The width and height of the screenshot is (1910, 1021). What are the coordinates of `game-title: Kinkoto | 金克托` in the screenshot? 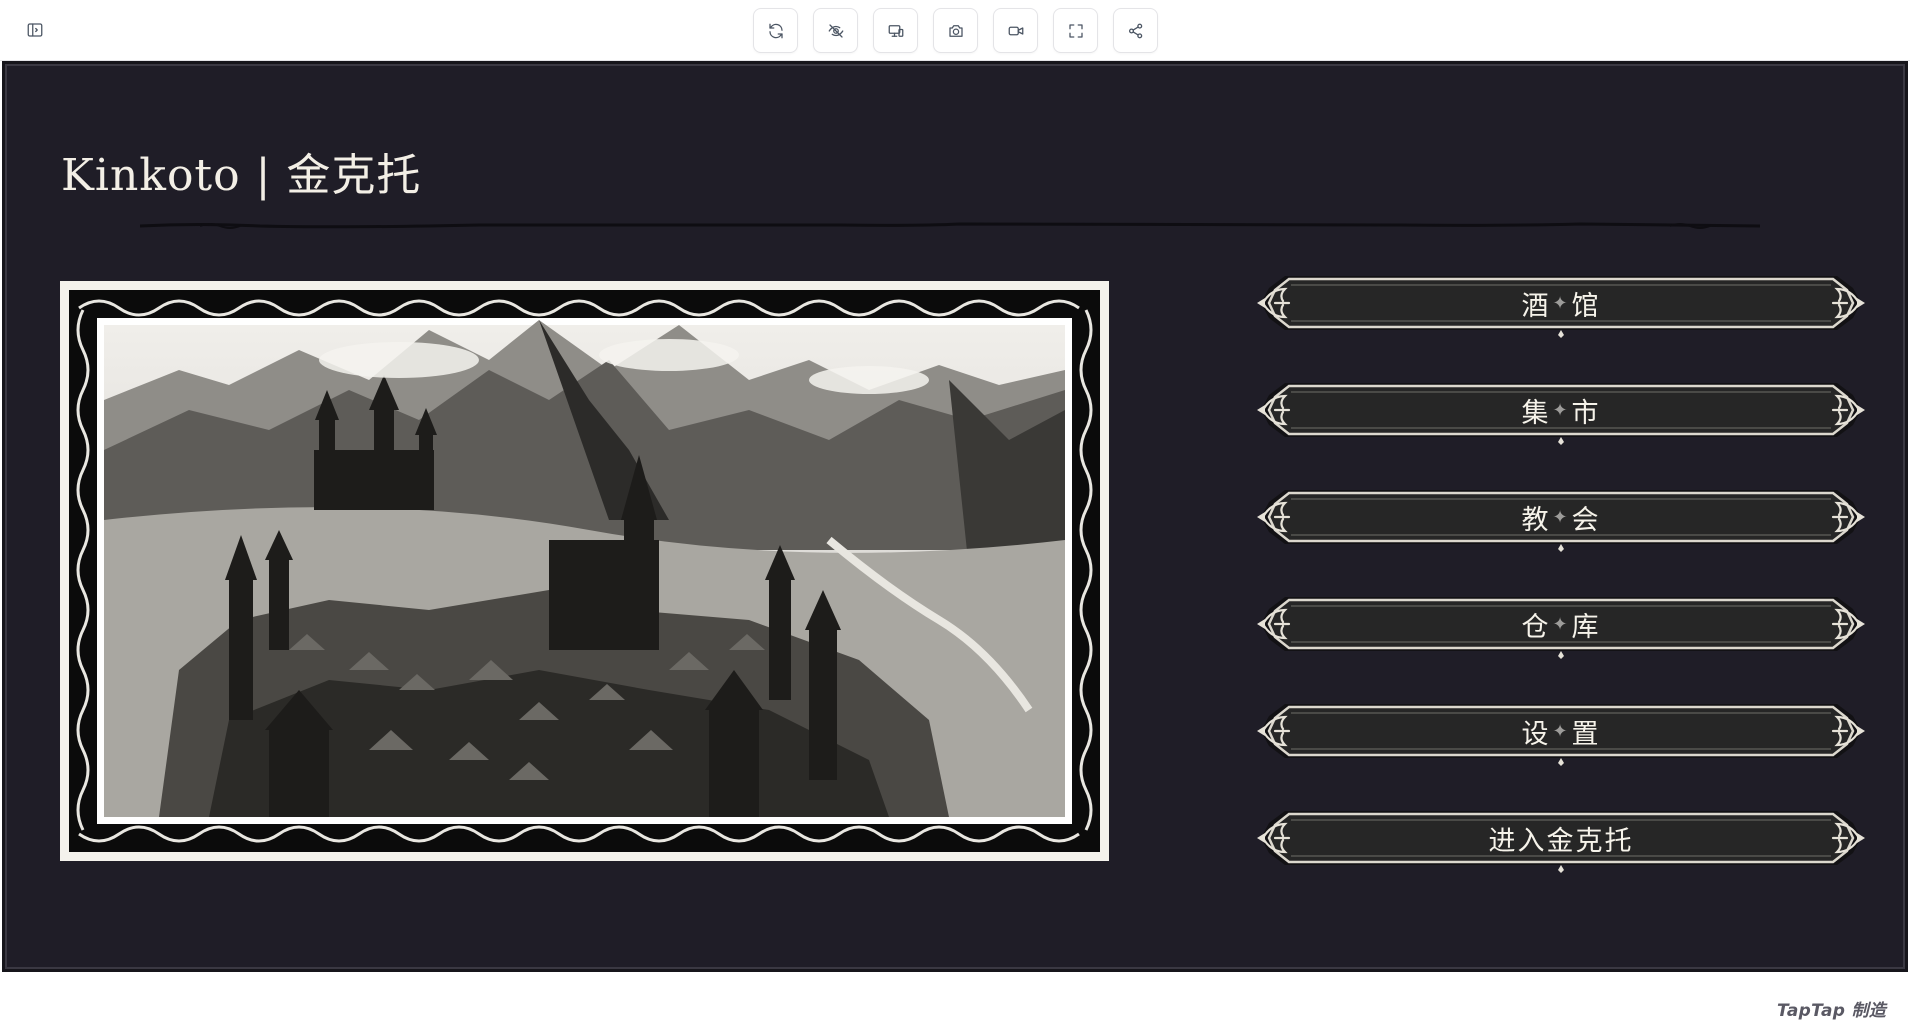 It's located at (241, 175).